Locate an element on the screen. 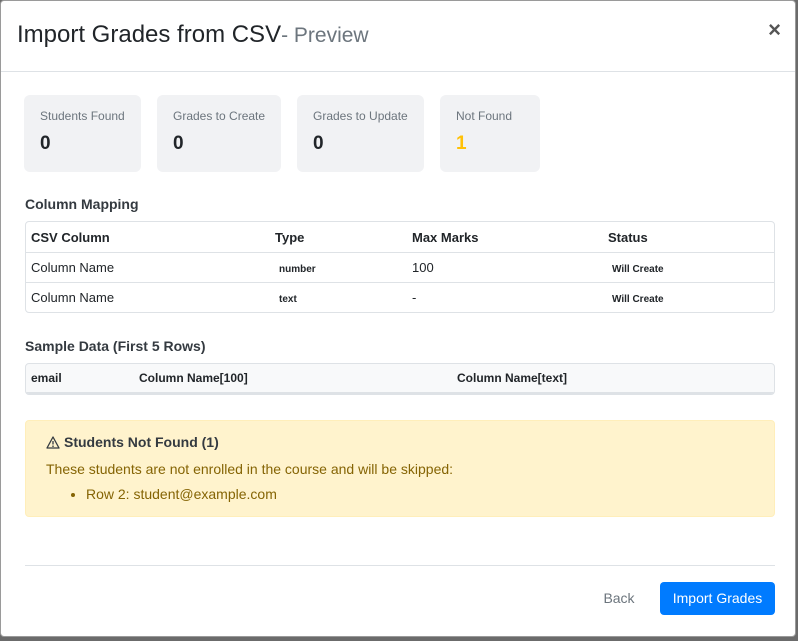  sample-data-table: email Column Name[100] Column Name[text] is located at coordinates (400, 379).